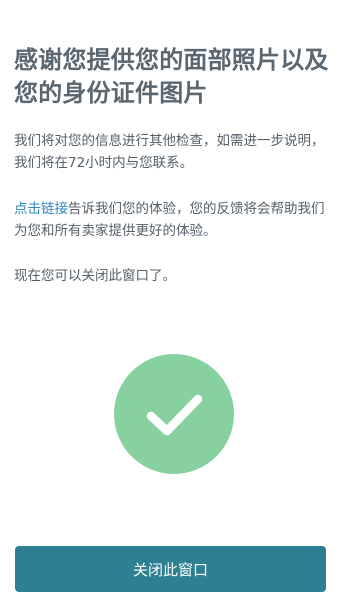  Describe the element at coordinates (173, 220) in the screenshot. I see `feedback-message: 点击链接告诉我们您的体验，您的反馈将会帮助我们为您和所有卖家提供更好的体验。` at that location.